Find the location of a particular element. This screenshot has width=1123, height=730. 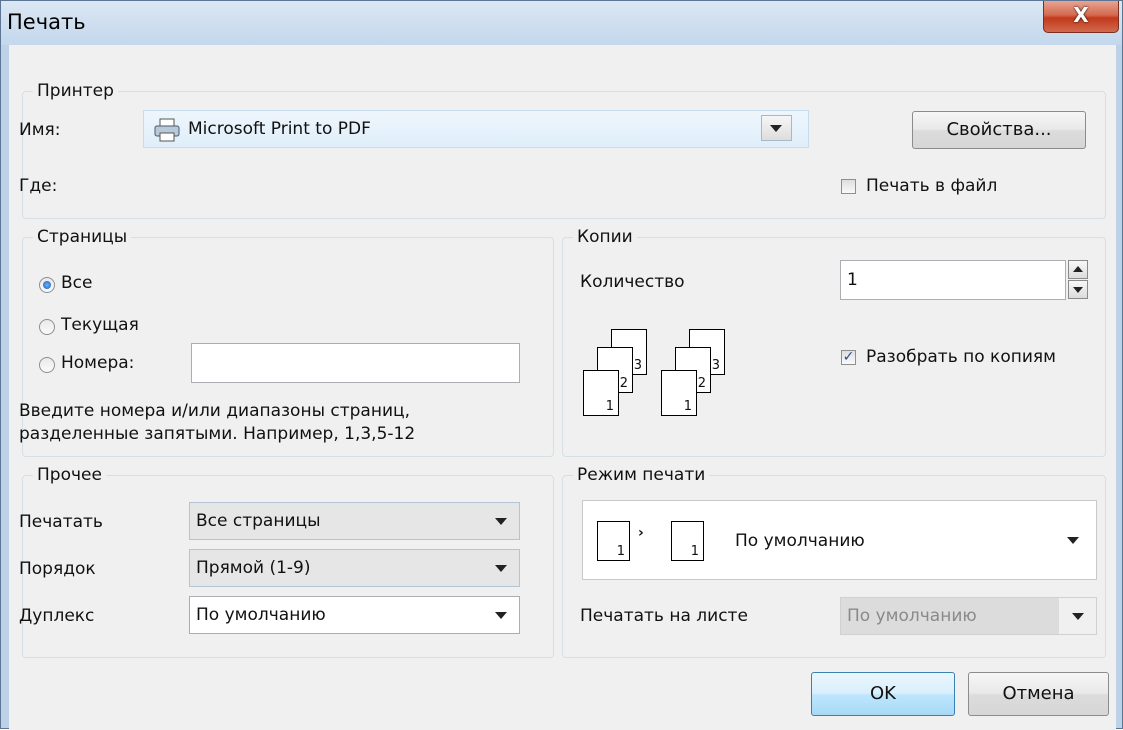

print-range-label: Печатать is located at coordinates (61, 522).